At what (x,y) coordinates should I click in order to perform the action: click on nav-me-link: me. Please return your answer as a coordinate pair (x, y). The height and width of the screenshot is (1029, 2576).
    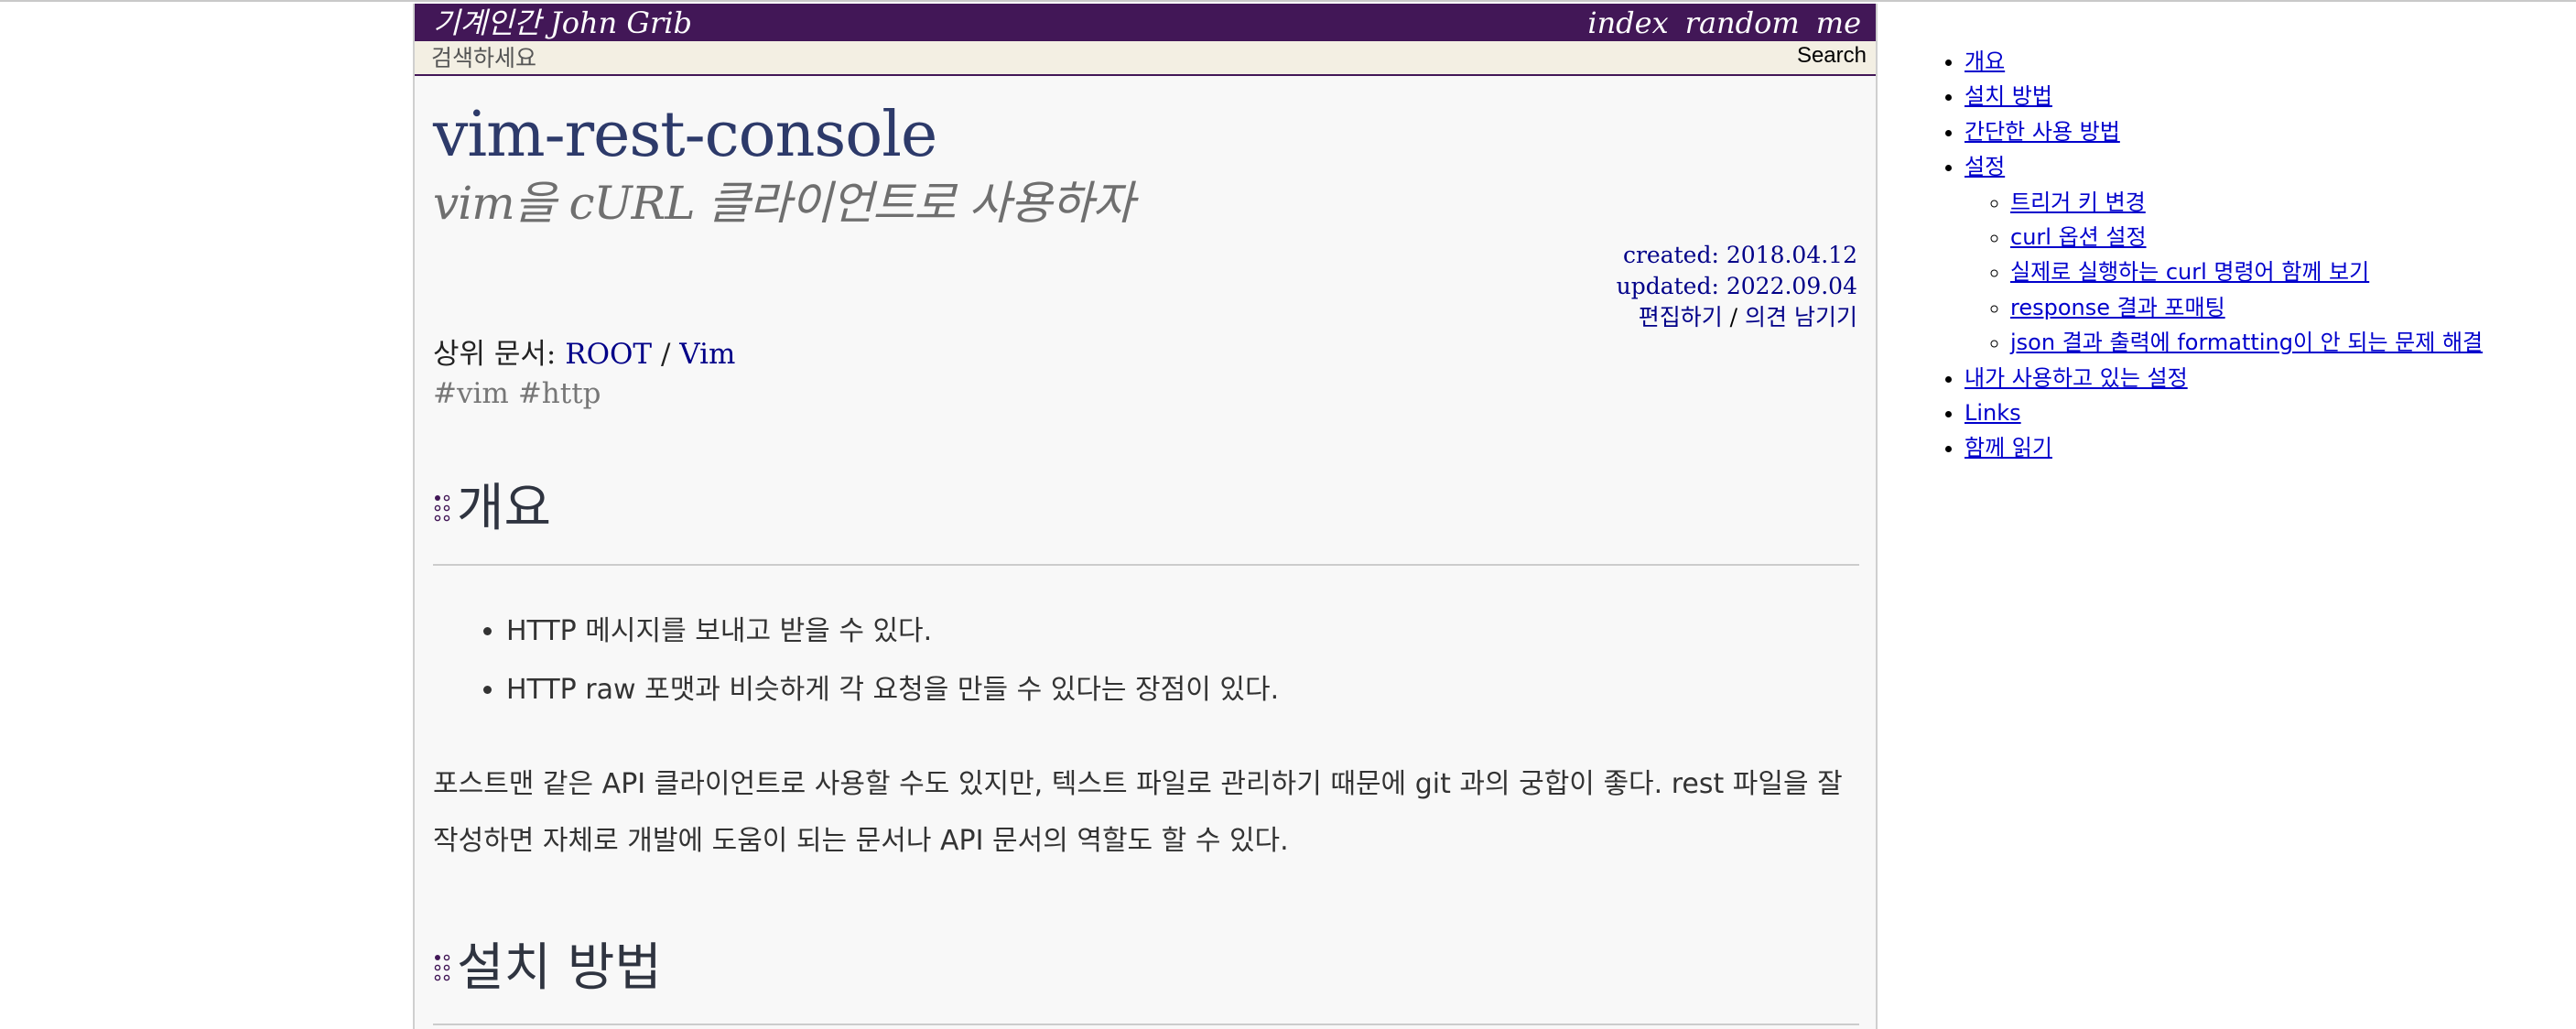
    Looking at the image, I should click on (1839, 22).